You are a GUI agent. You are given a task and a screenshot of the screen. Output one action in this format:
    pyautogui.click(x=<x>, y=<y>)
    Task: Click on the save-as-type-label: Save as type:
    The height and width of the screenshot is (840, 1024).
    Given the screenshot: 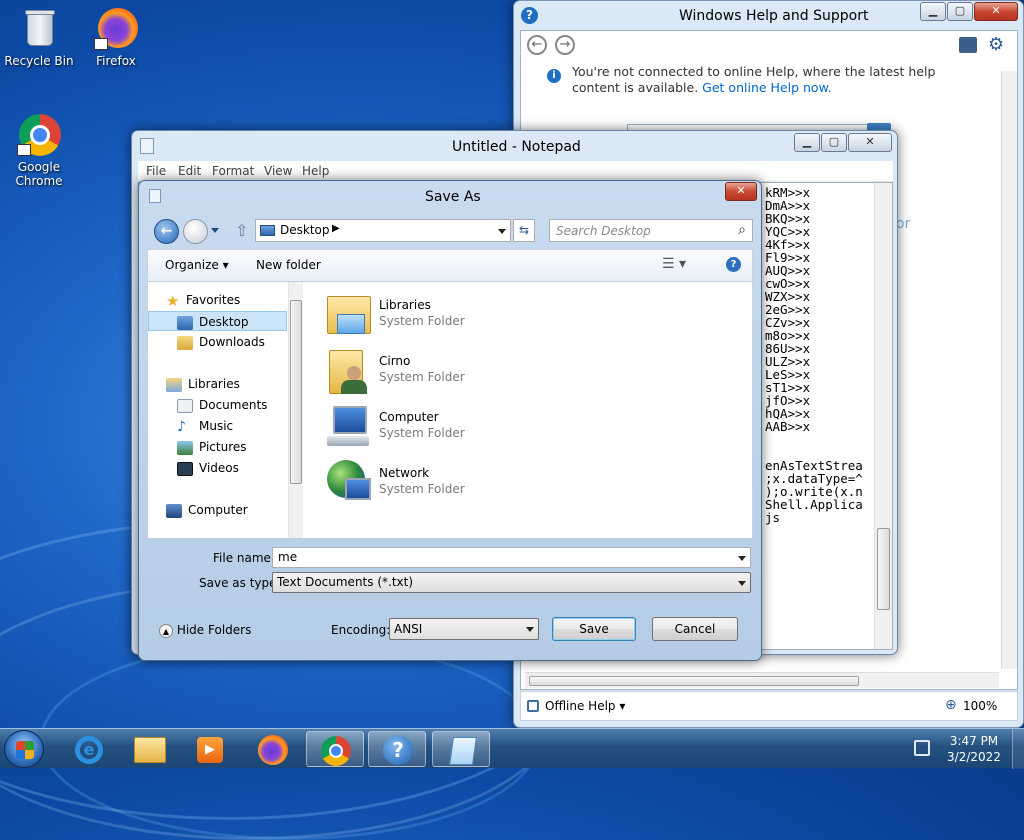 What is the action you would take?
    pyautogui.click(x=240, y=583)
    